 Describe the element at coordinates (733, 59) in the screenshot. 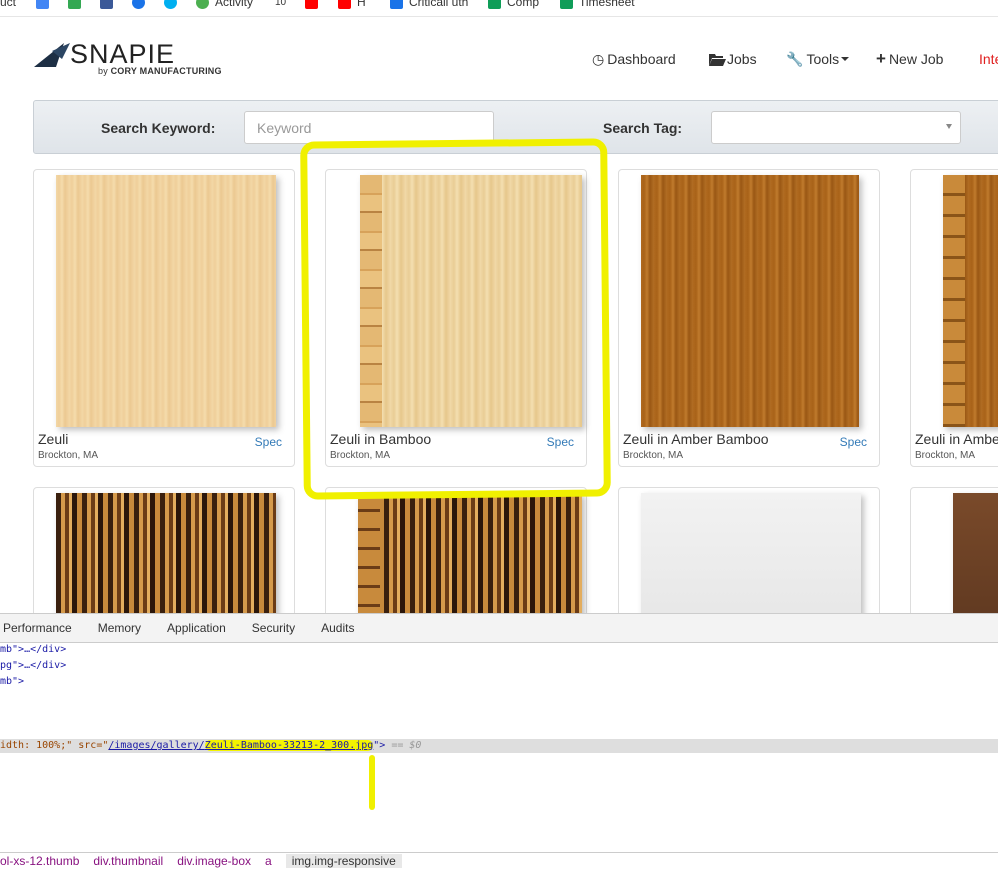

I see `nav-jobs: Jobs` at that location.